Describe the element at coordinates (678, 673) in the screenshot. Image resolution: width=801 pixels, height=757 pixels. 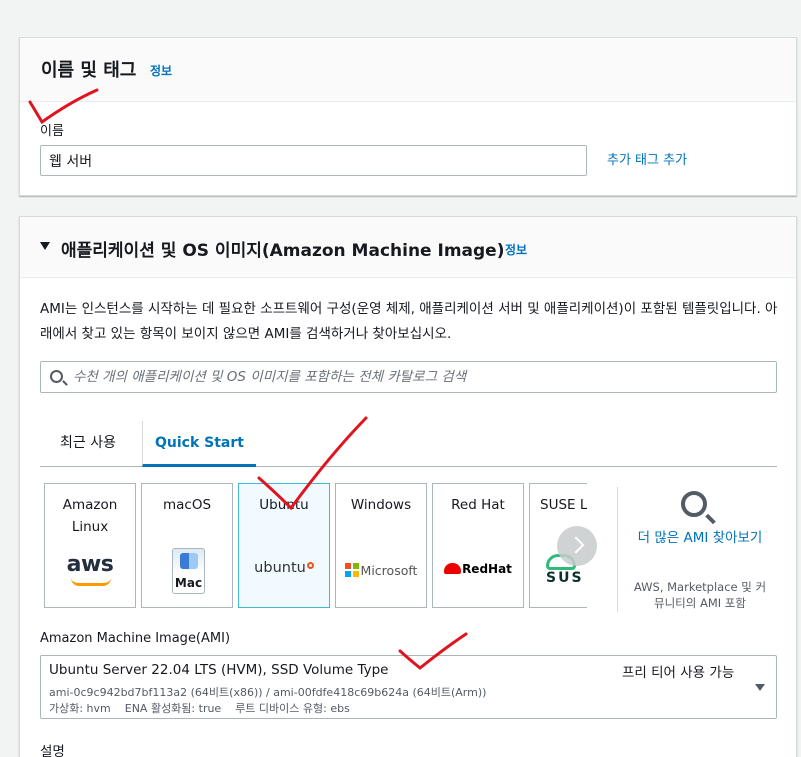
I see `free-tier-badge: 프리 티어 사용 가능` at that location.